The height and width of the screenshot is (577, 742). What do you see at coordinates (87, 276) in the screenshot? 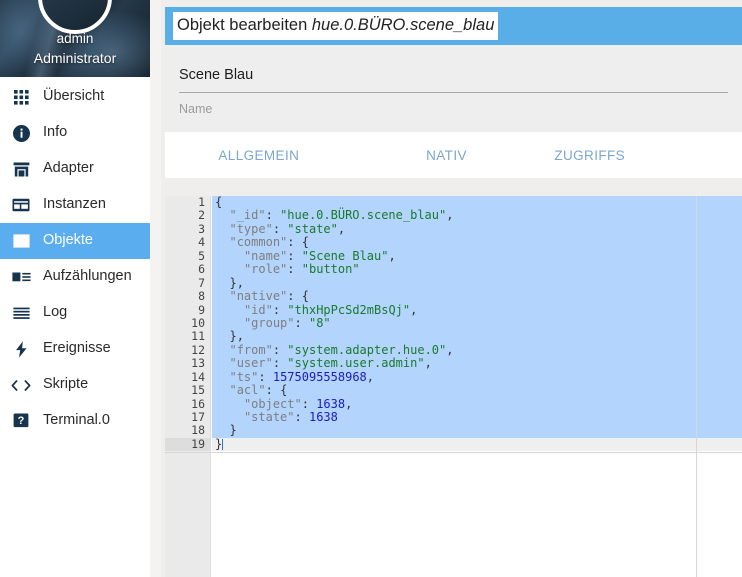
I see `sidebar-item-label: Aufzählungen` at bounding box center [87, 276].